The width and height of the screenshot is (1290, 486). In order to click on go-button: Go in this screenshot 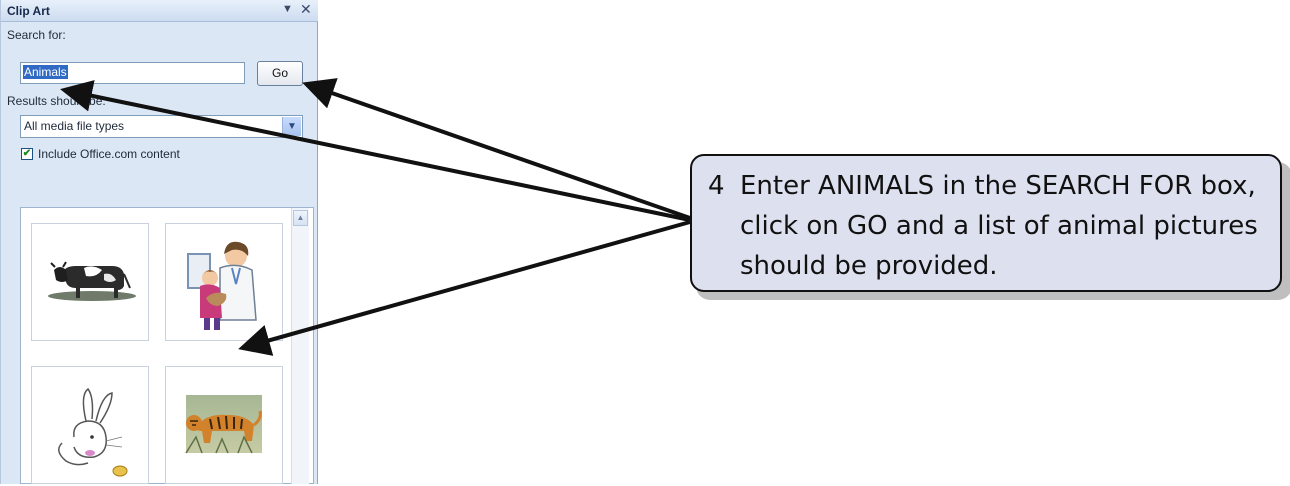, I will do `click(280, 73)`.